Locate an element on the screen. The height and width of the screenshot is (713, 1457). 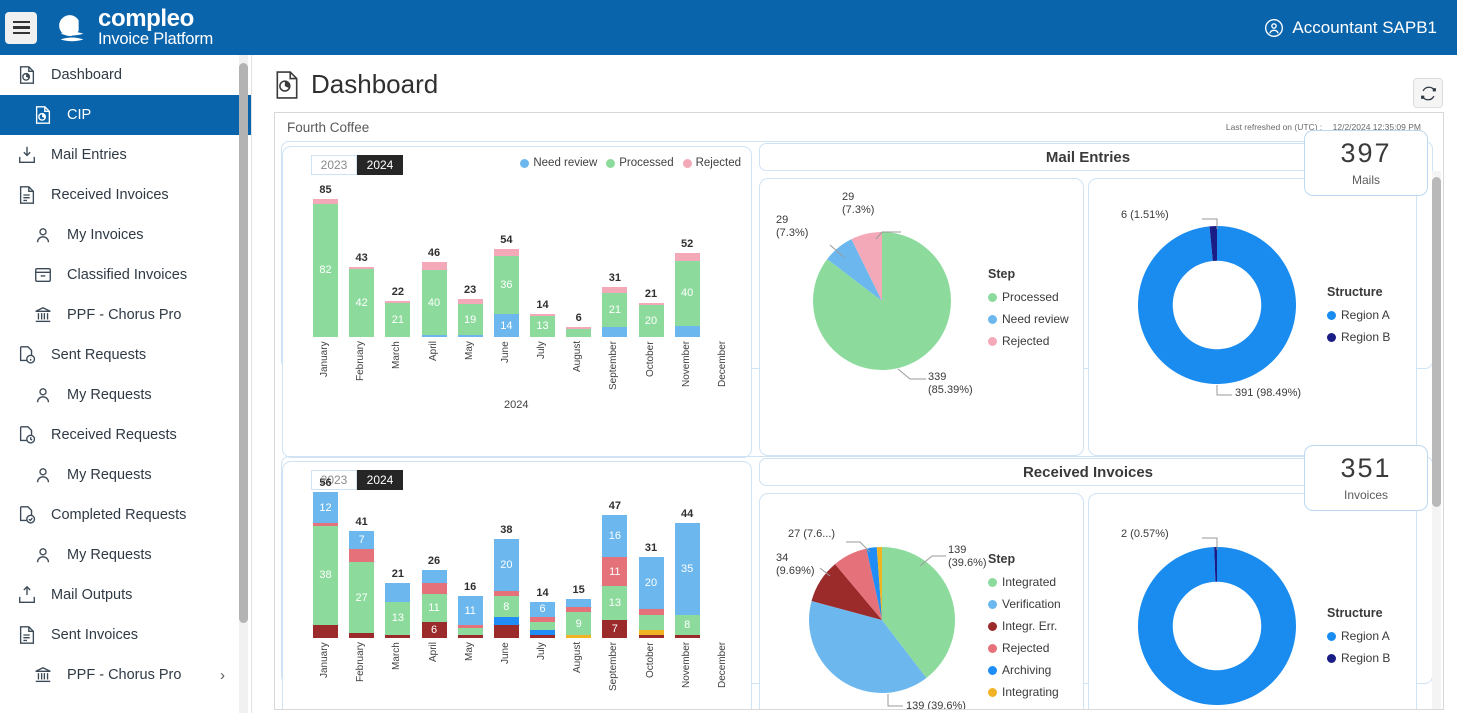
legend-item: Integrated is located at coordinates (1024, 582).